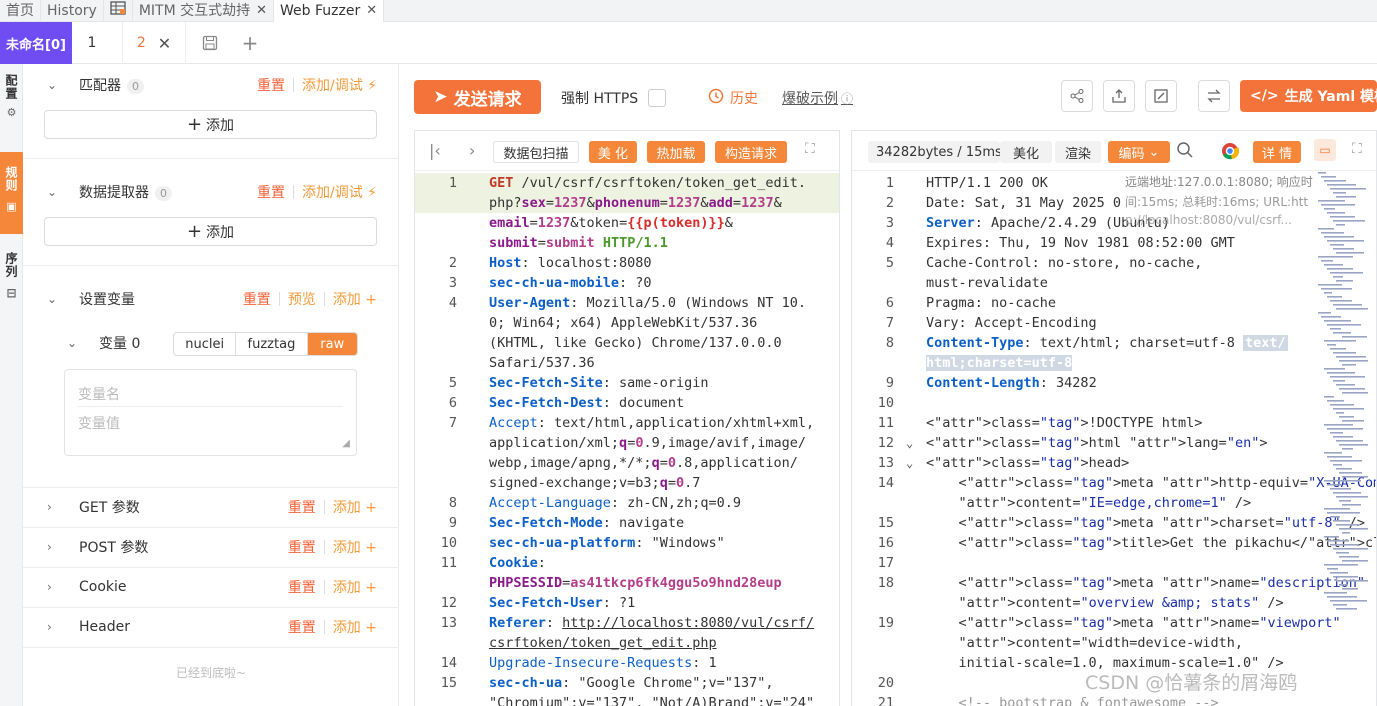 This screenshot has width=1377, height=706. What do you see at coordinates (271, 192) in the screenshot?
I see `extractor-reset-button: 重置` at bounding box center [271, 192].